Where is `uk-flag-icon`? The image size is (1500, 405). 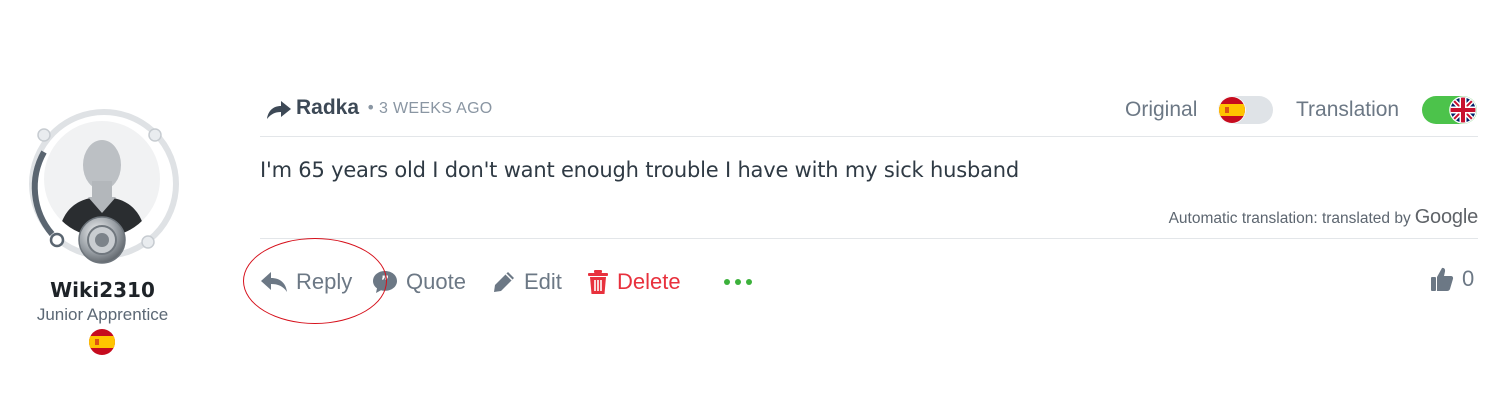
uk-flag-icon is located at coordinates (1463, 110).